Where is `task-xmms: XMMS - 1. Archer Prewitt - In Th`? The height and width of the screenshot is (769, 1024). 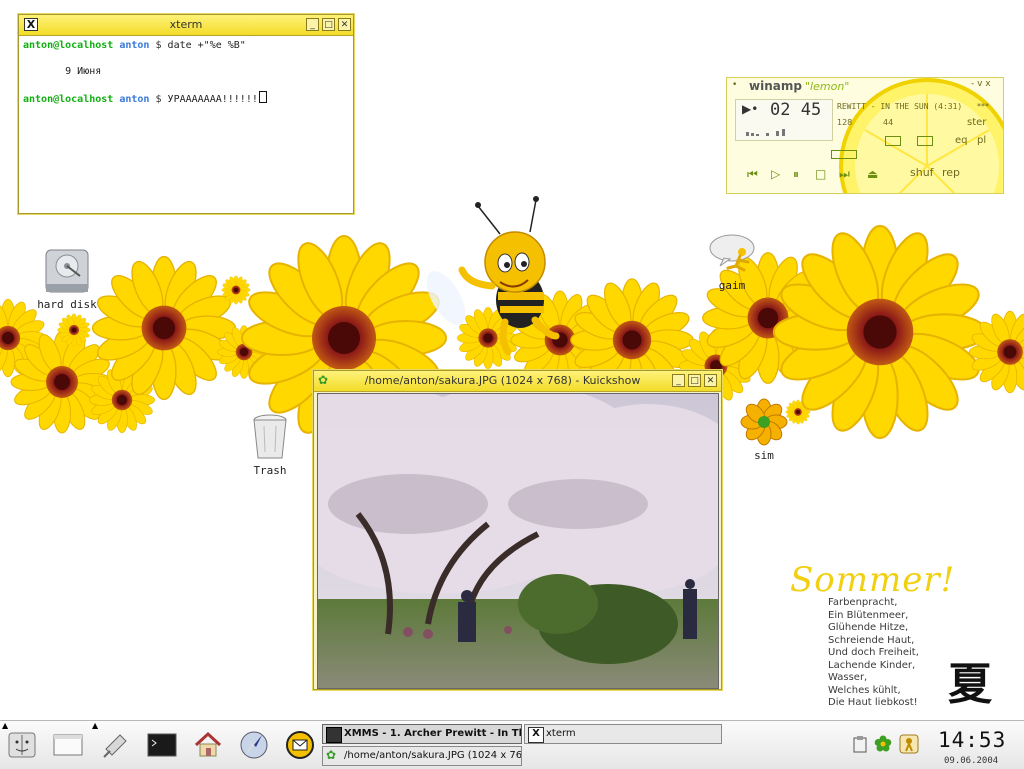
task-xmms: XMMS - 1. Archer Prewitt - In Th is located at coordinates (422, 734).